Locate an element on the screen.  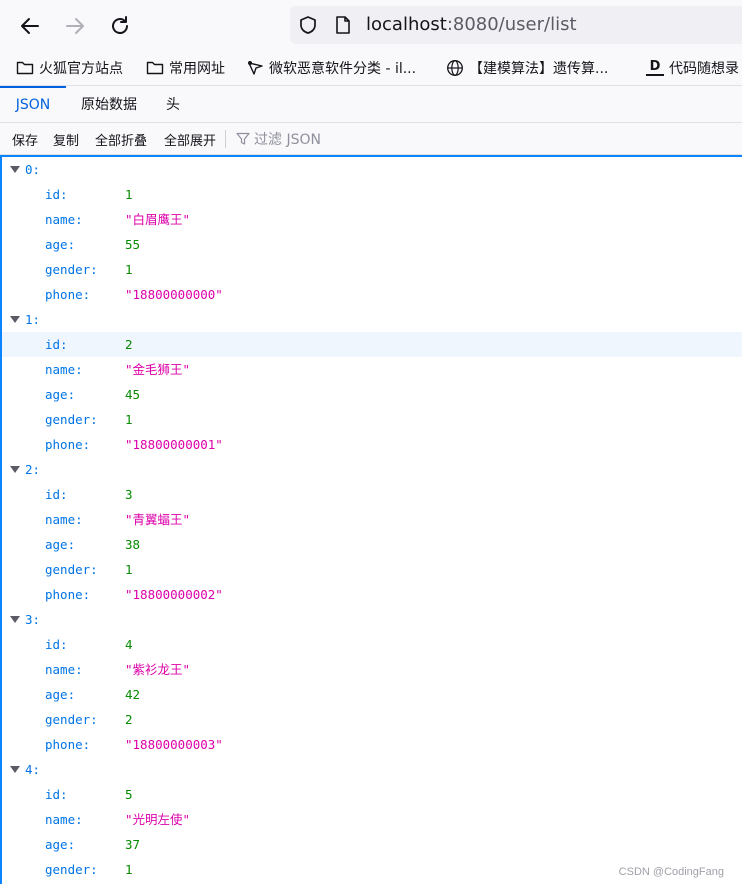
tree-row-index: 1: is located at coordinates (372, 319).